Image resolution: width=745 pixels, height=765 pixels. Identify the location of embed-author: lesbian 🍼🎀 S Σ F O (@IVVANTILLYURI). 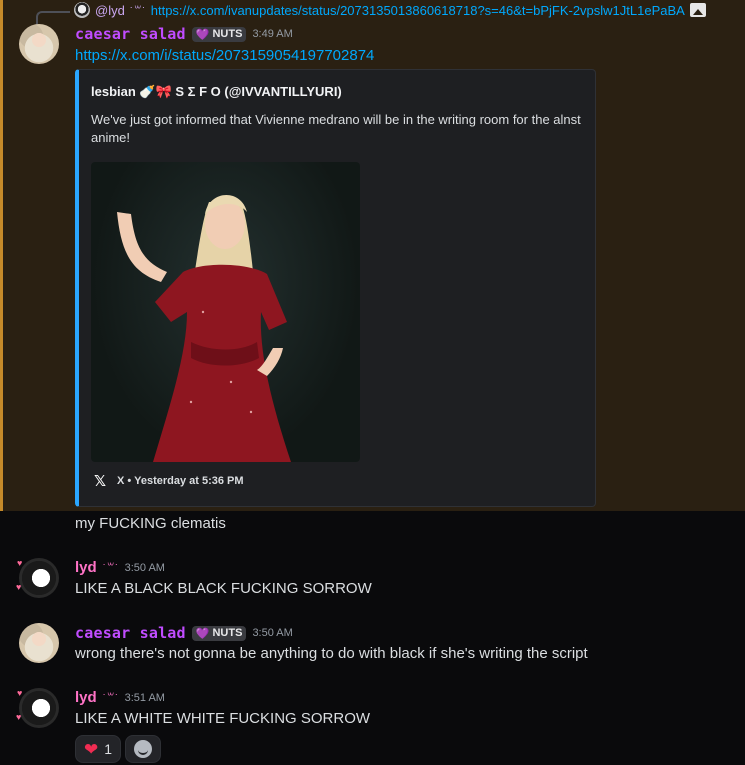
(216, 92).